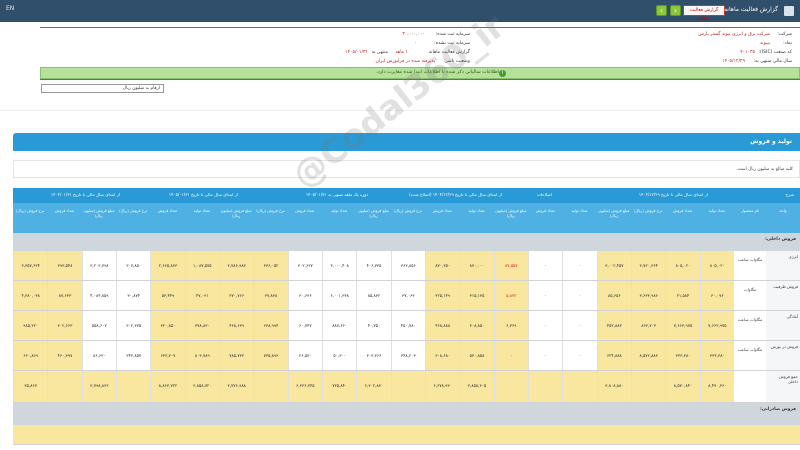 The image size is (800, 450). I want to click on row-label: فروش در بورس, so click(783, 355).